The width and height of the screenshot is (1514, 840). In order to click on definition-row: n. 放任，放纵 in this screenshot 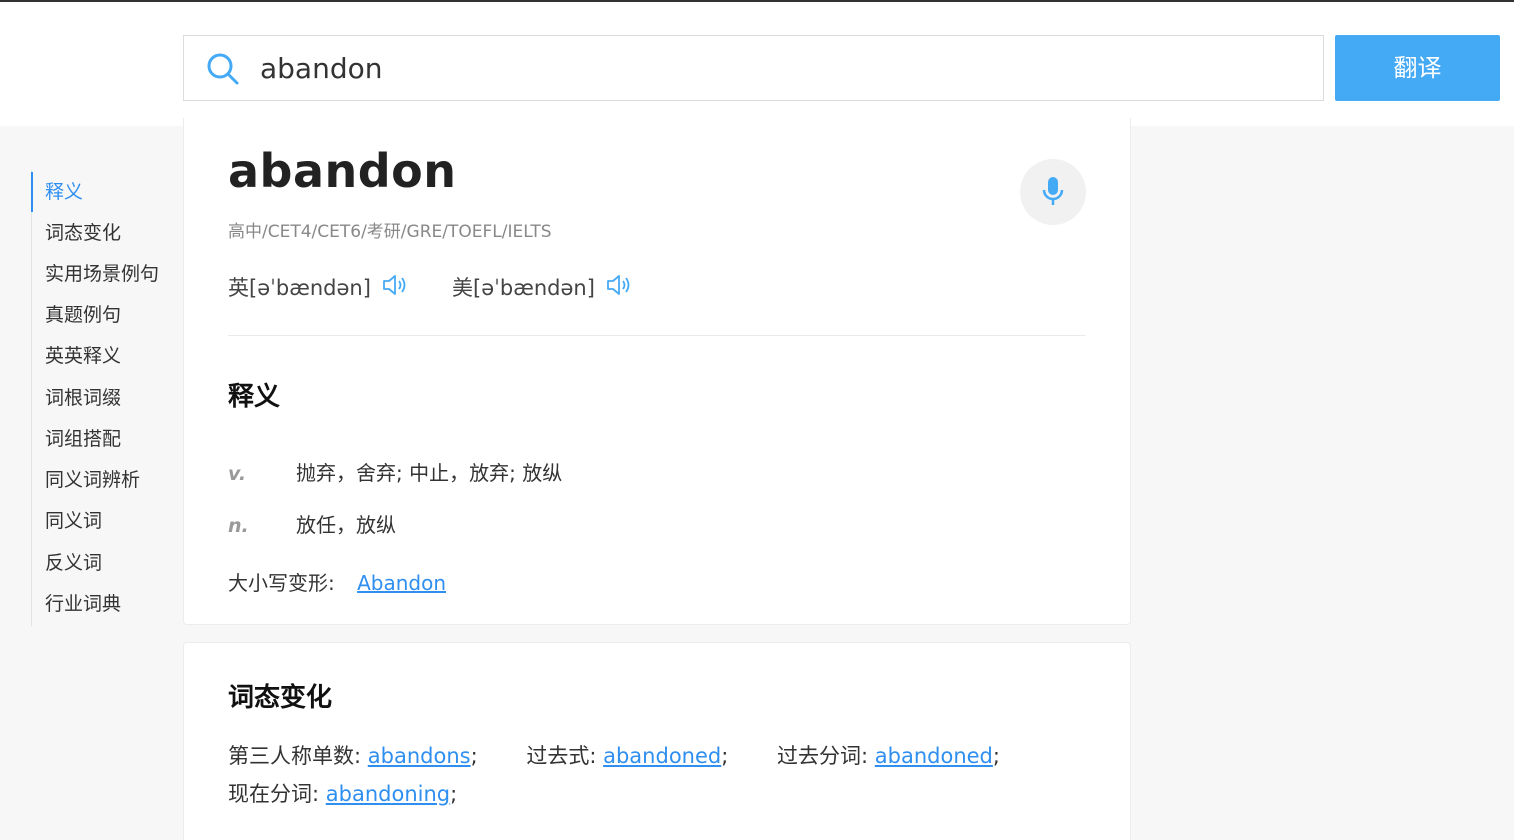, I will do `click(312, 523)`.